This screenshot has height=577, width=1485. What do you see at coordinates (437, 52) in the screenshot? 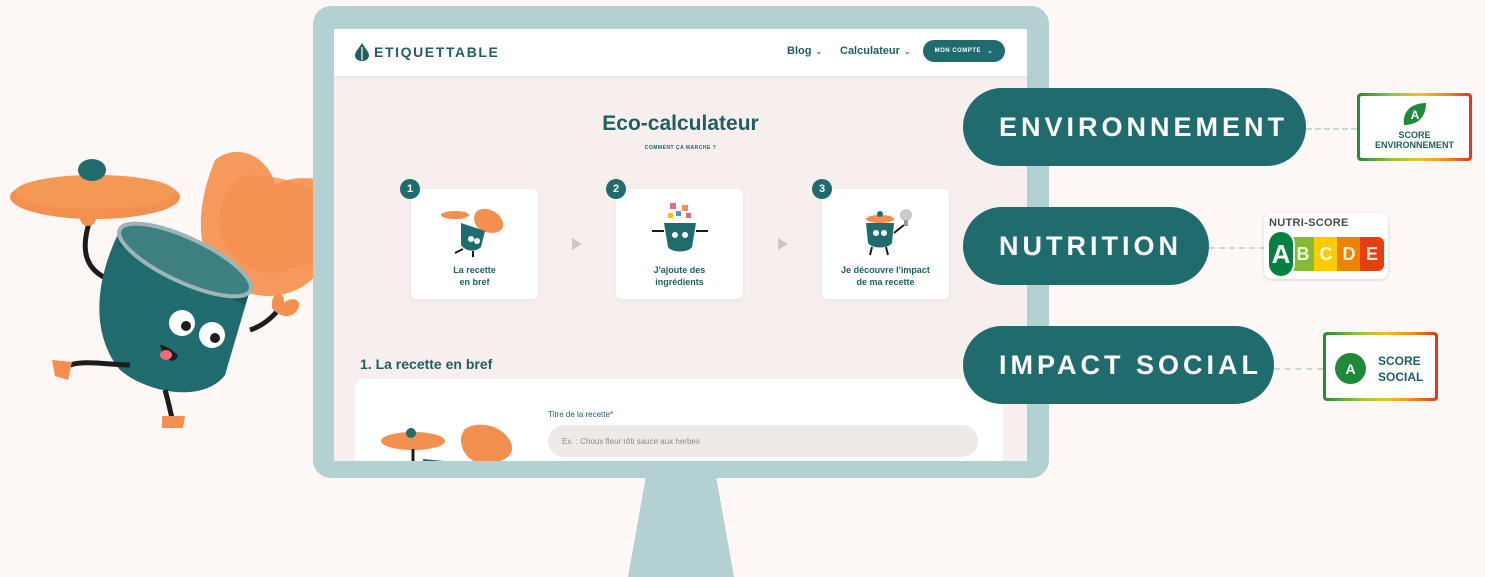
I see `brand-logo-text: ETIQUETTABLE` at bounding box center [437, 52].